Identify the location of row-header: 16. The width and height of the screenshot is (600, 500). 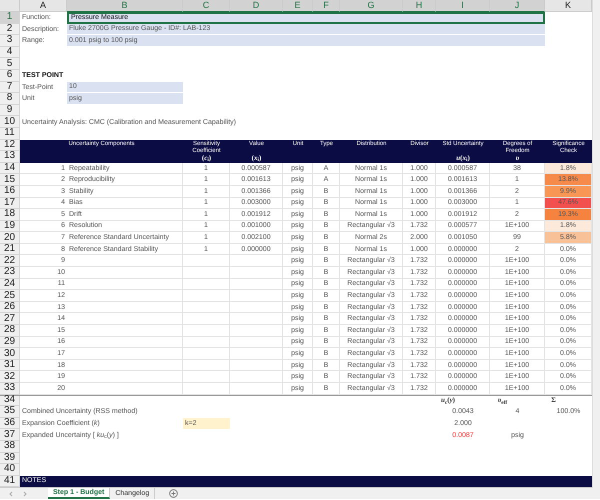
(10, 192).